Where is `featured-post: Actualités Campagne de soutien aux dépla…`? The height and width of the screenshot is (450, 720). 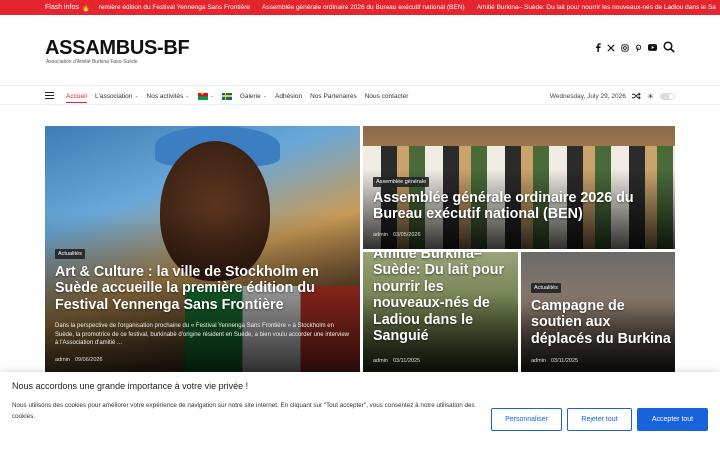
featured-post: Actualités Campagne de soutien aux dépla… is located at coordinates (598, 312).